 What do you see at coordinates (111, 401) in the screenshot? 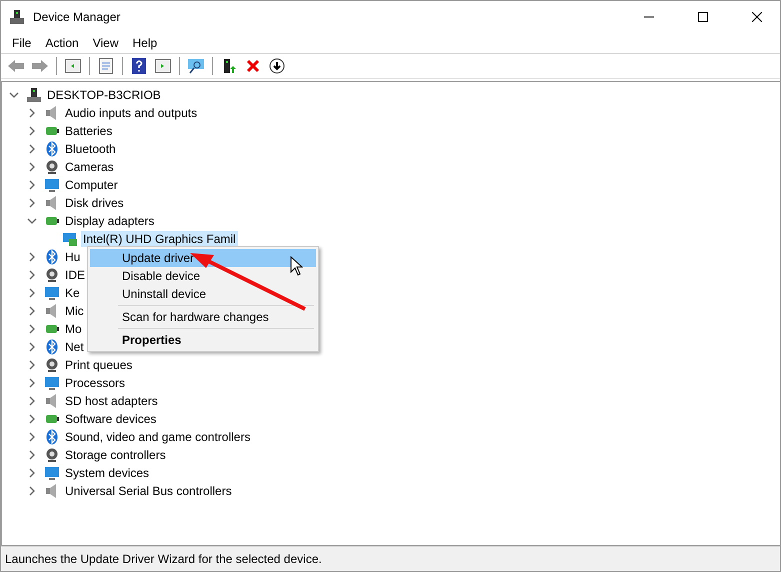
I see `tree-item: SD host adapters` at bounding box center [111, 401].